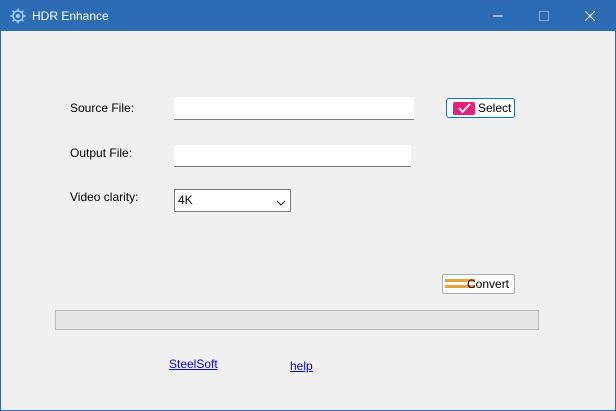 Image resolution: width=616 pixels, height=411 pixels. What do you see at coordinates (488, 284) in the screenshot?
I see `convert-button-label: Convert` at bounding box center [488, 284].